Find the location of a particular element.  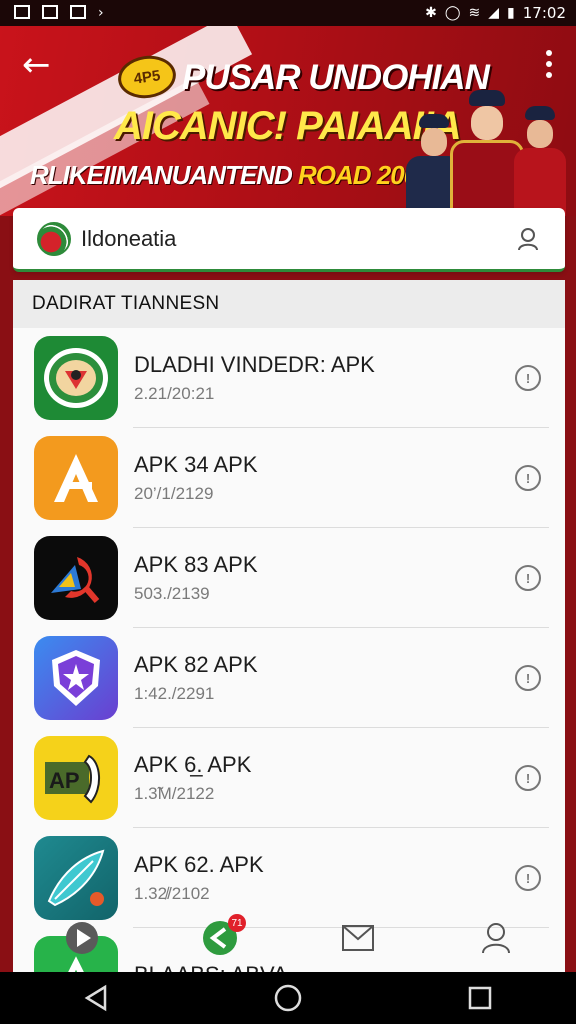

nav-play is located at coordinates (82, 938).